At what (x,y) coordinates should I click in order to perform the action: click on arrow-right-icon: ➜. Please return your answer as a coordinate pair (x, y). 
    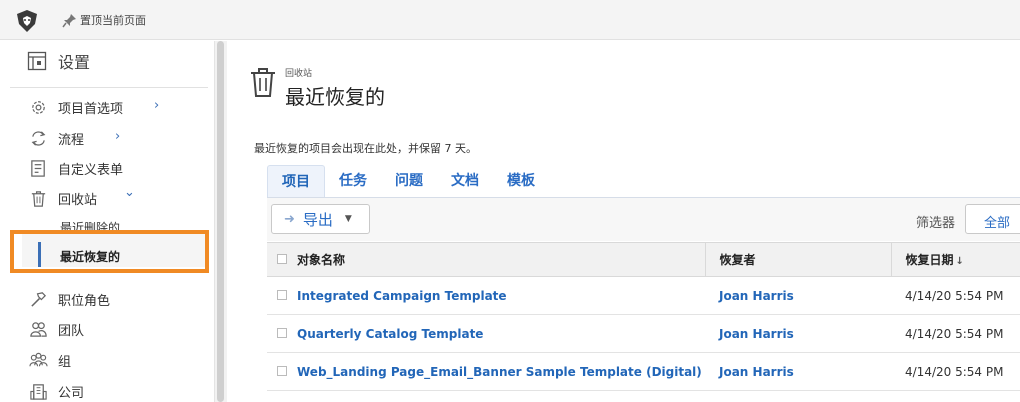
    Looking at the image, I should click on (289, 219).